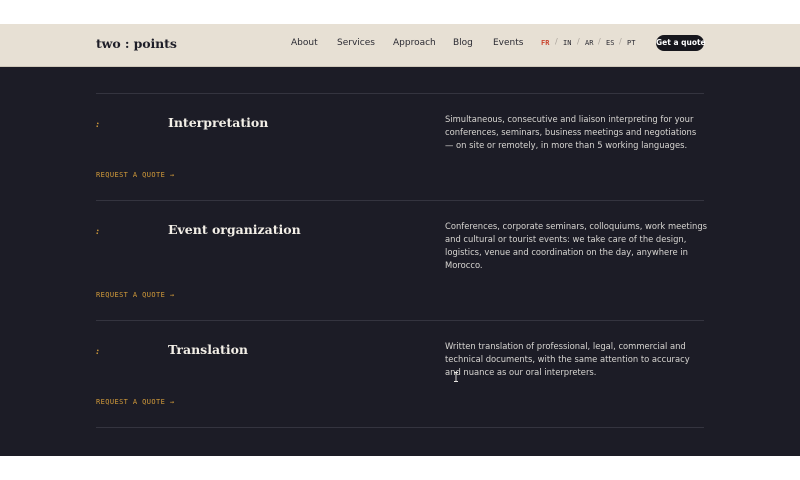 This screenshot has height=480, width=800. I want to click on nav-events: Events, so click(508, 43).